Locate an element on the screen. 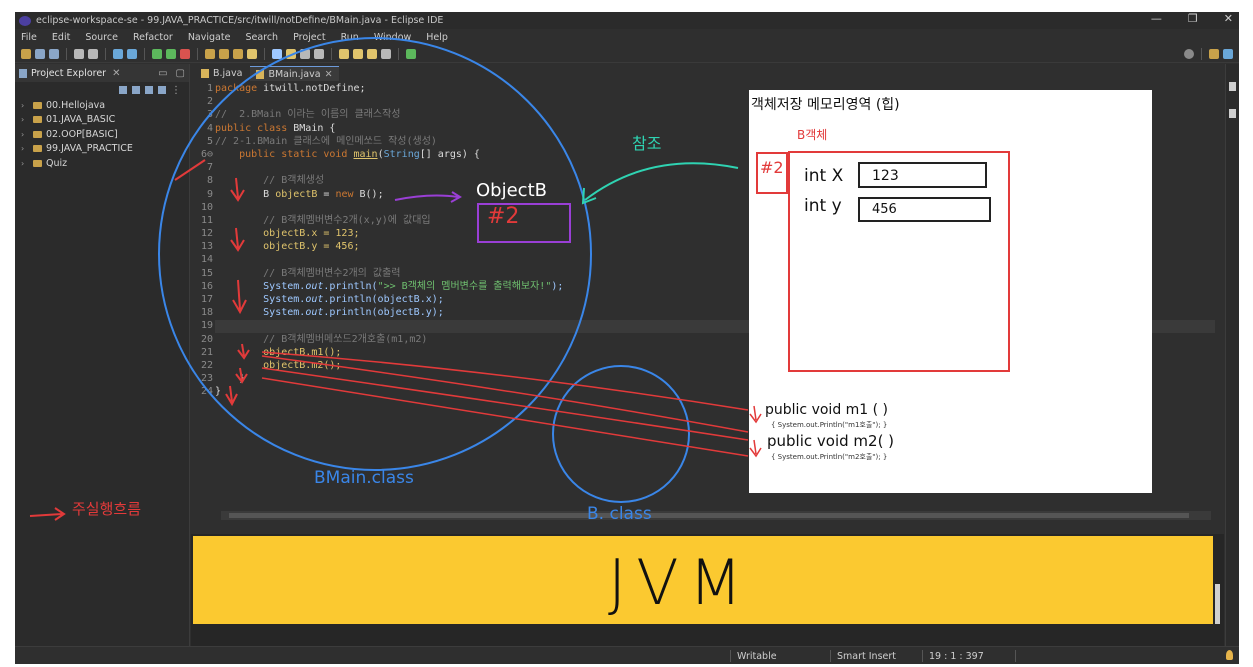 This screenshot has height=667, width=1253. minimize-view-icon: ▭ is located at coordinates (162, 73).